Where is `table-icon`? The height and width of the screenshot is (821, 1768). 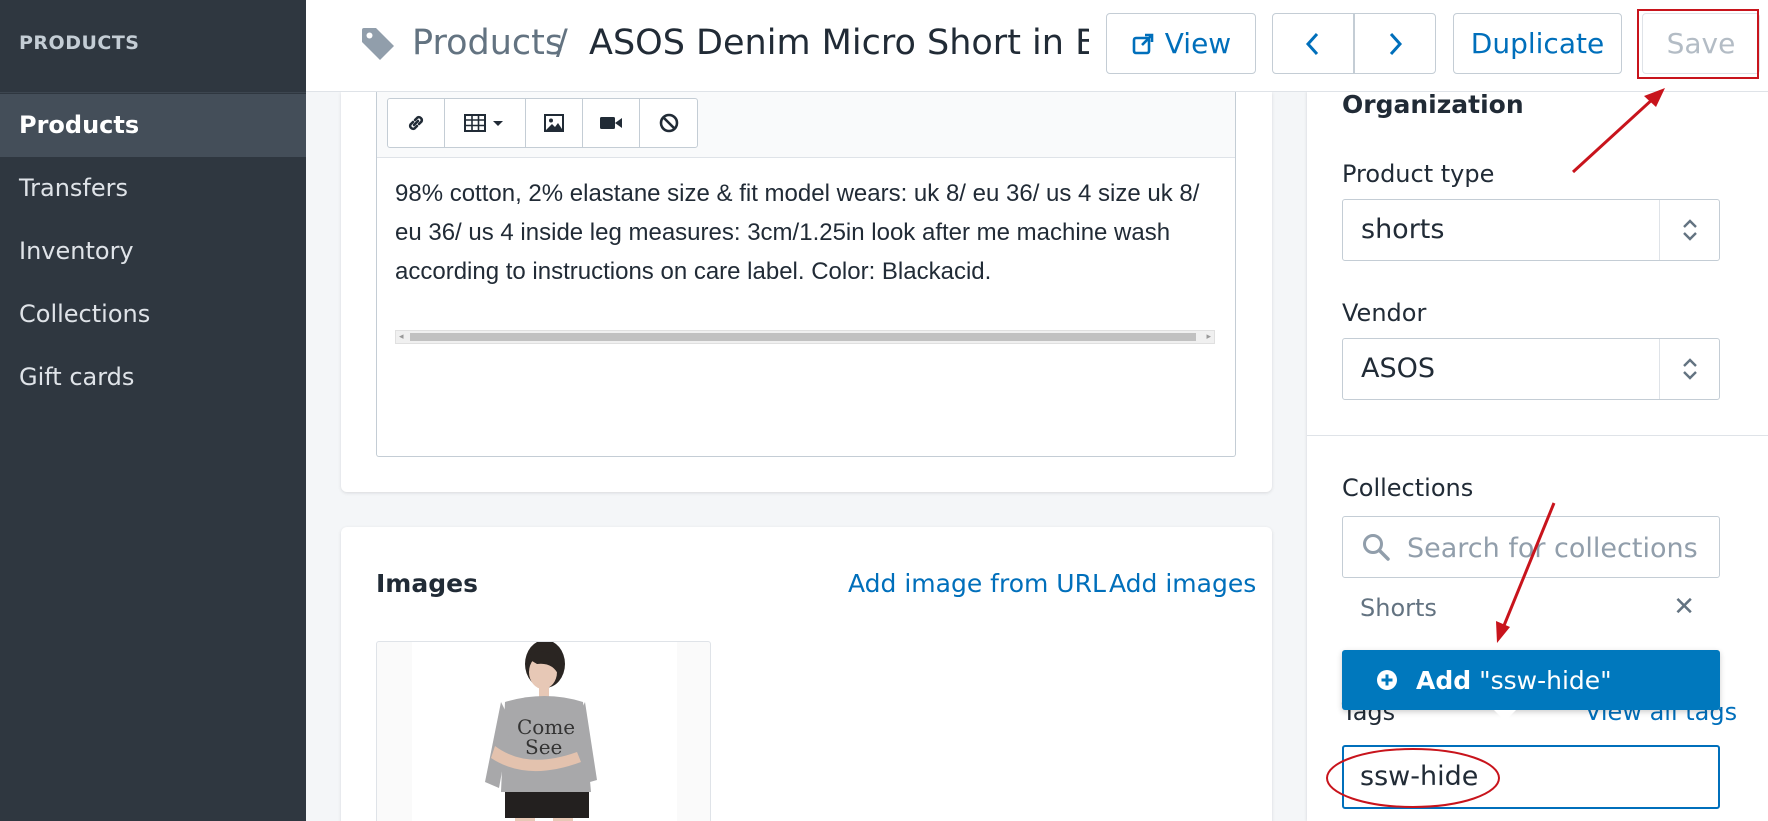
table-icon is located at coordinates (485, 123).